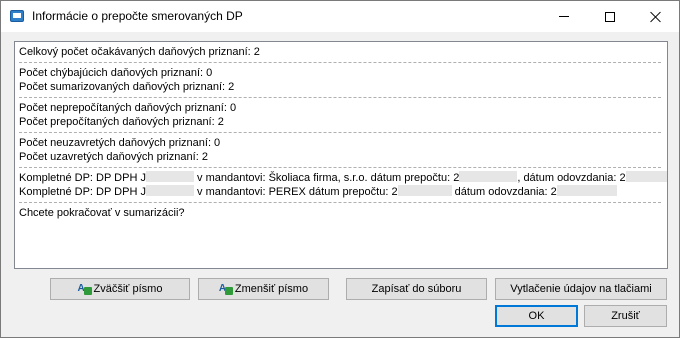  Describe the element at coordinates (121, 122) in the screenshot. I see `recalculated-count-line: Počet prepočítaných daňových priznaní: 2` at that location.